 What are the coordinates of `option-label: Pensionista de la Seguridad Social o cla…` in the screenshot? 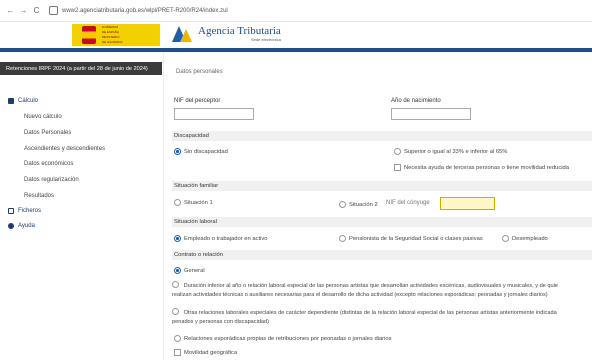 It's located at (416, 238).